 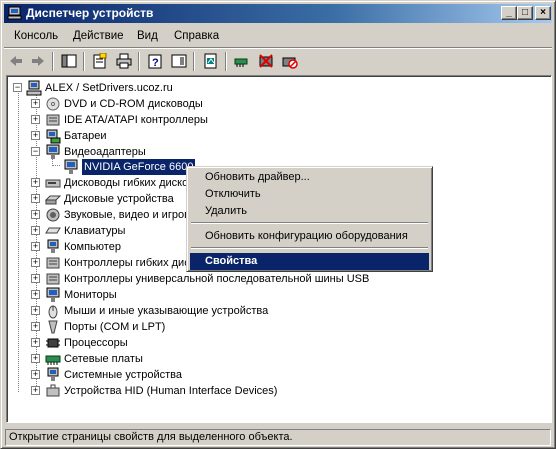 I want to click on menu-scan-hardware: Обновить конфигурацию оборудования, so click(x=309, y=236).